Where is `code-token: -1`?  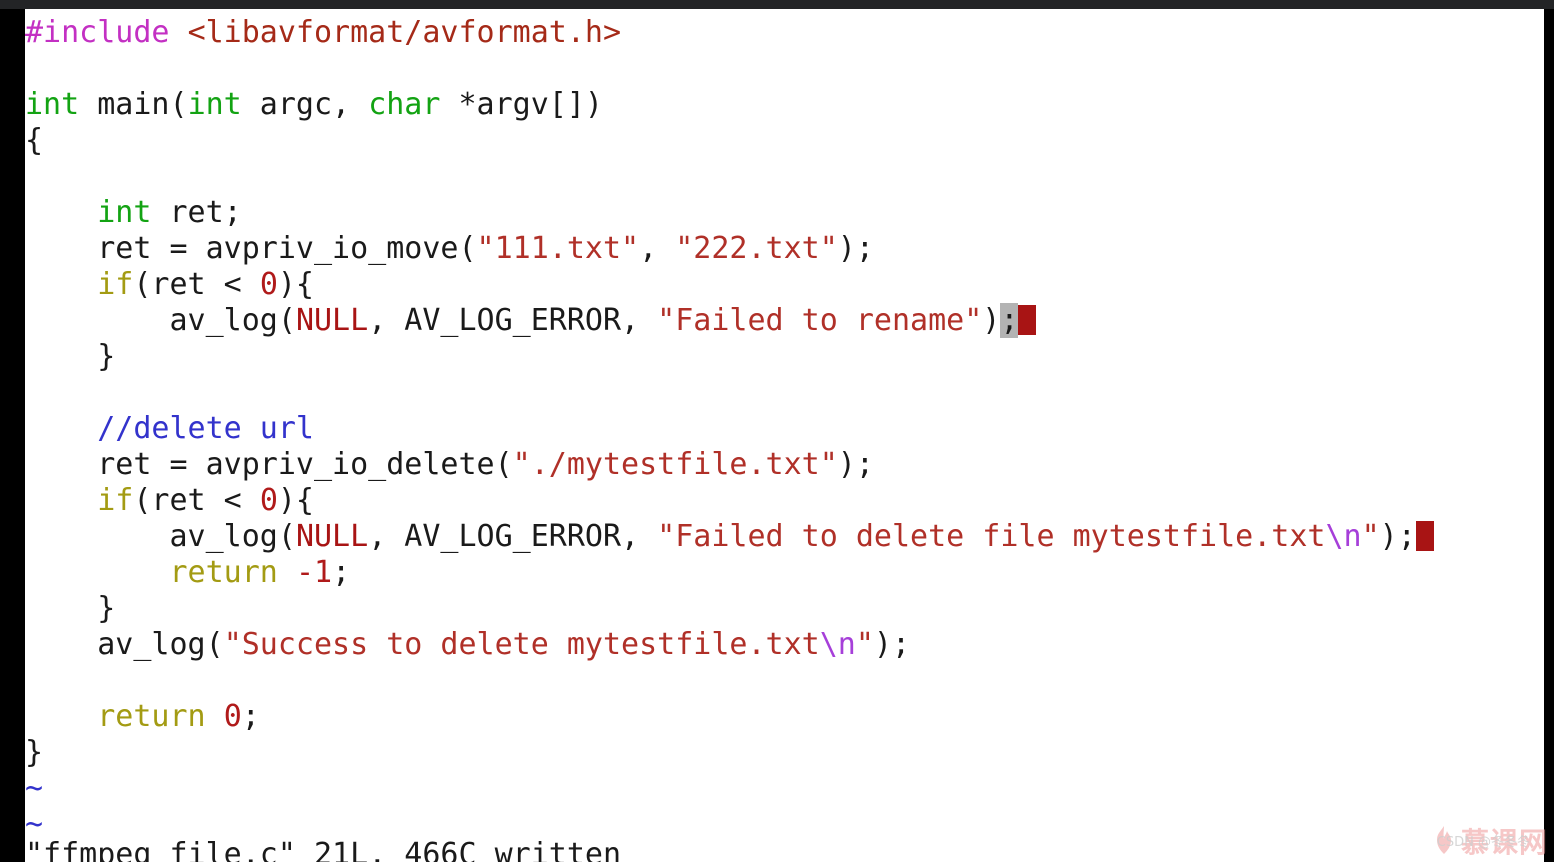 code-token: -1 is located at coordinates (314, 572).